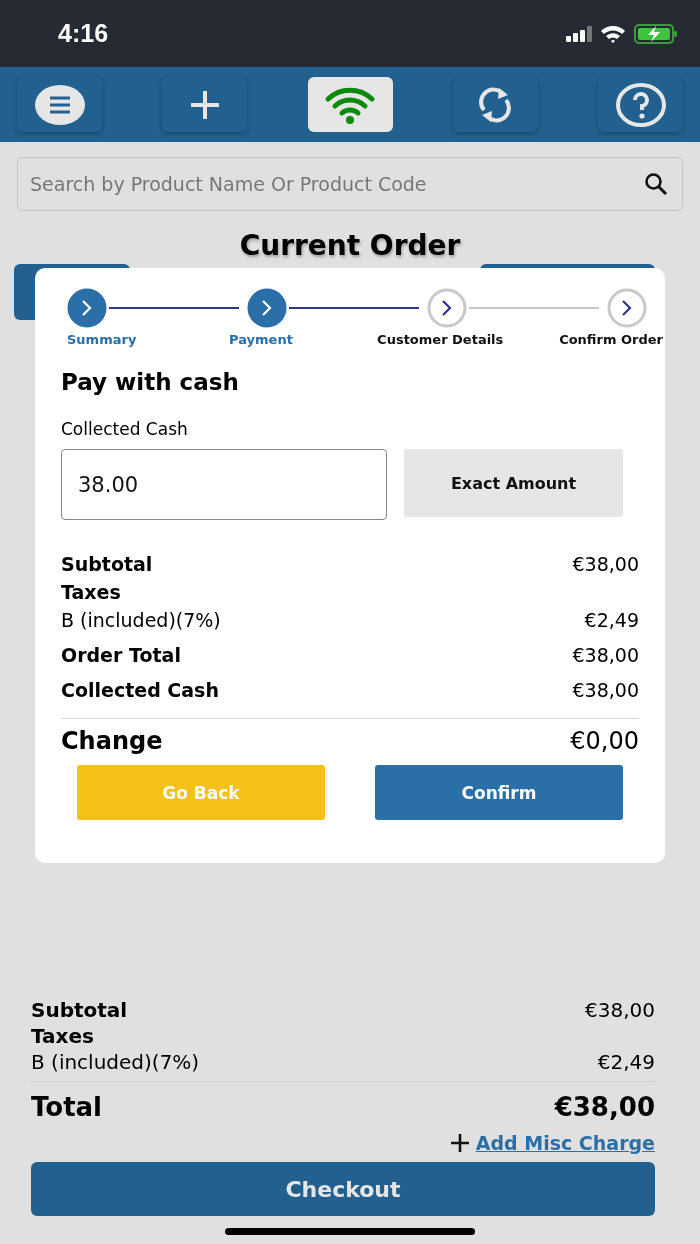  Describe the element at coordinates (611, 339) in the screenshot. I see `step-label: Confirm Order` at that location.